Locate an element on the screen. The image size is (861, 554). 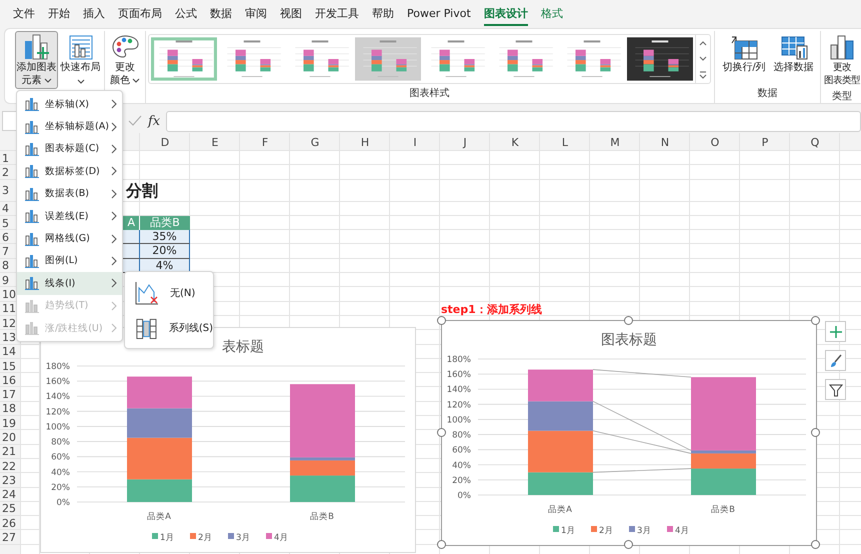
change-colors-button: 更改 颜色 is located at coordinates (125, 60).